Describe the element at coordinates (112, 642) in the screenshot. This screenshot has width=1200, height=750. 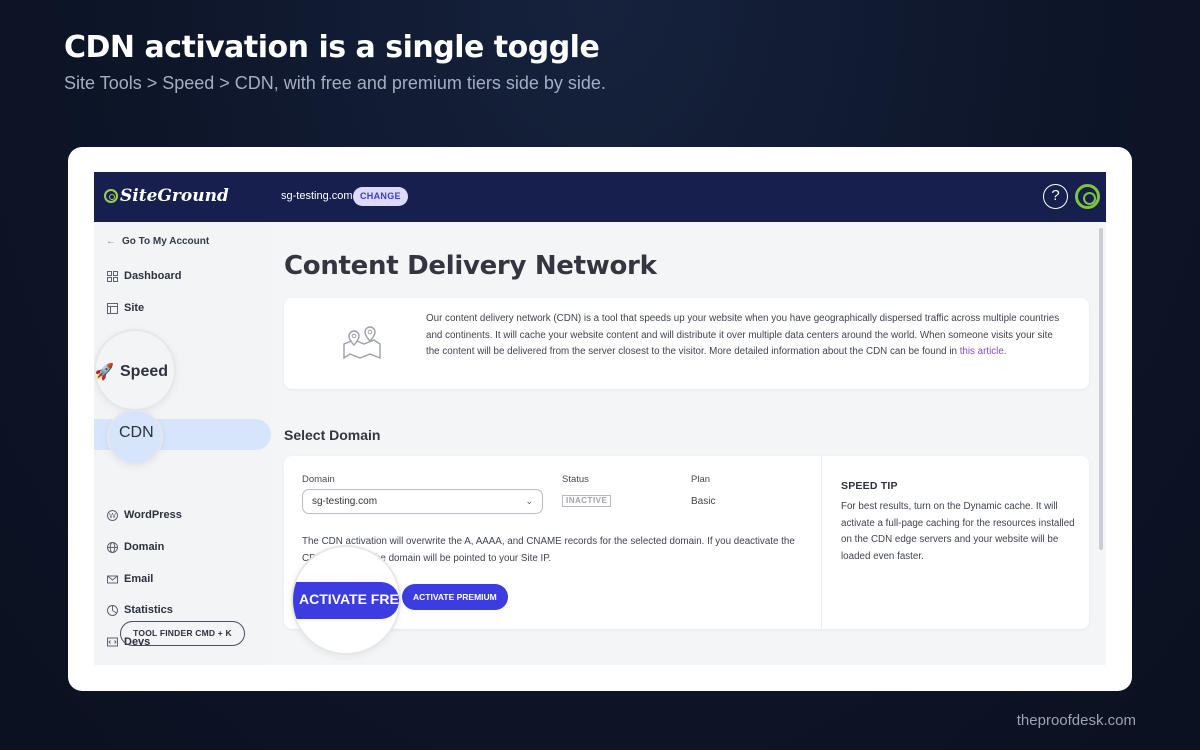
I see `code-icon` at that location.